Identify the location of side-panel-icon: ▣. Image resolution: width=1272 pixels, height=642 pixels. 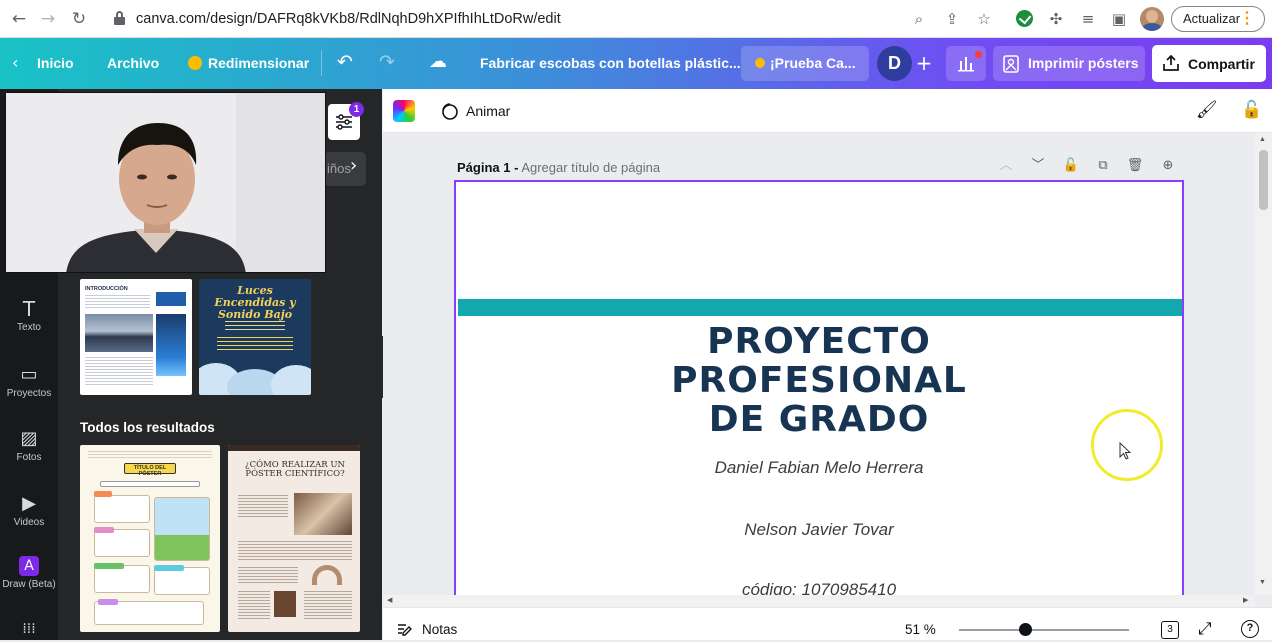
(1119, 19).